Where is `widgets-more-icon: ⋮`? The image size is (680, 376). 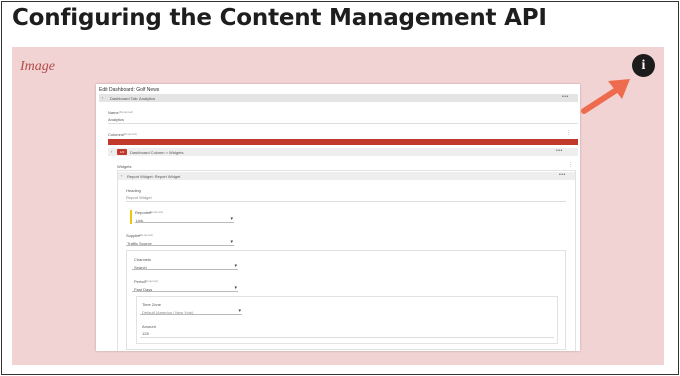
widgets-more-icon: ⋮ is located at coordinates (571, 165).